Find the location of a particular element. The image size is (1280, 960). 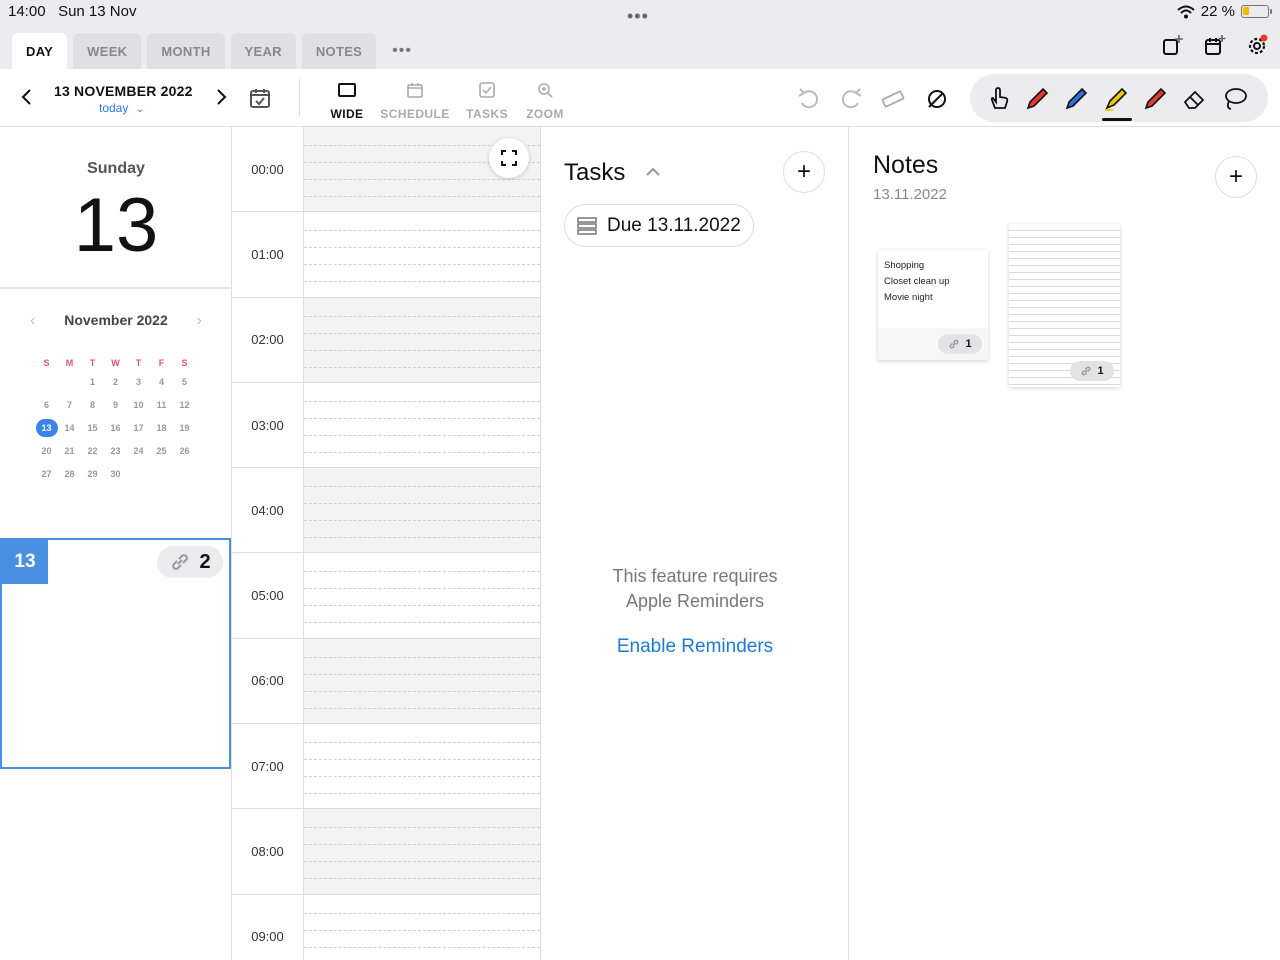

previous-day-arrow-icon is located at coordinates (27, 97).